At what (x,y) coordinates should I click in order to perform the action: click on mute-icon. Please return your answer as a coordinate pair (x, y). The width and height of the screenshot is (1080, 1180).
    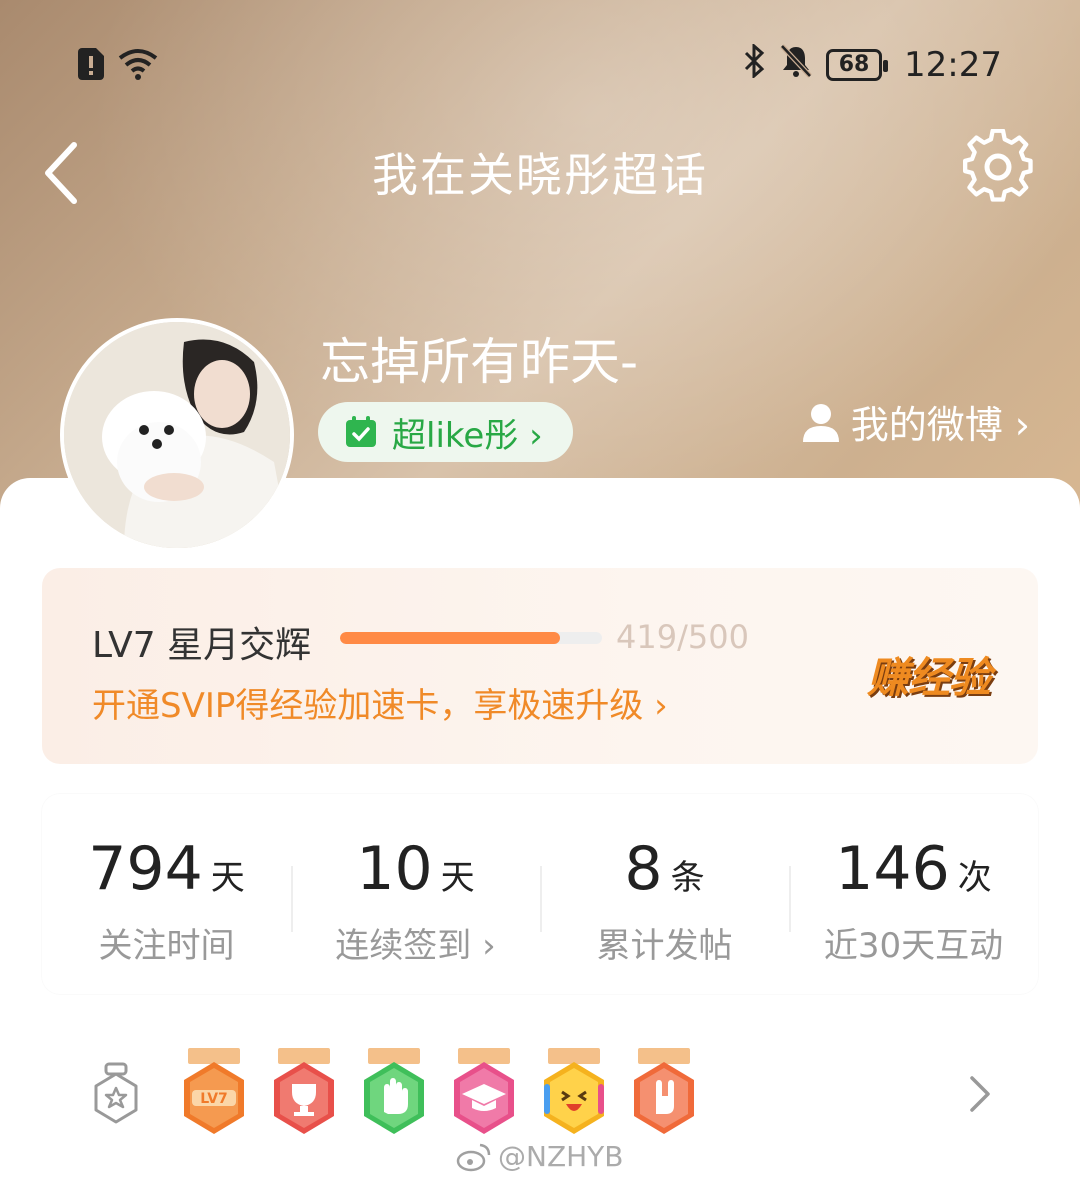
    Looking at the image, I should click on (796, 65).